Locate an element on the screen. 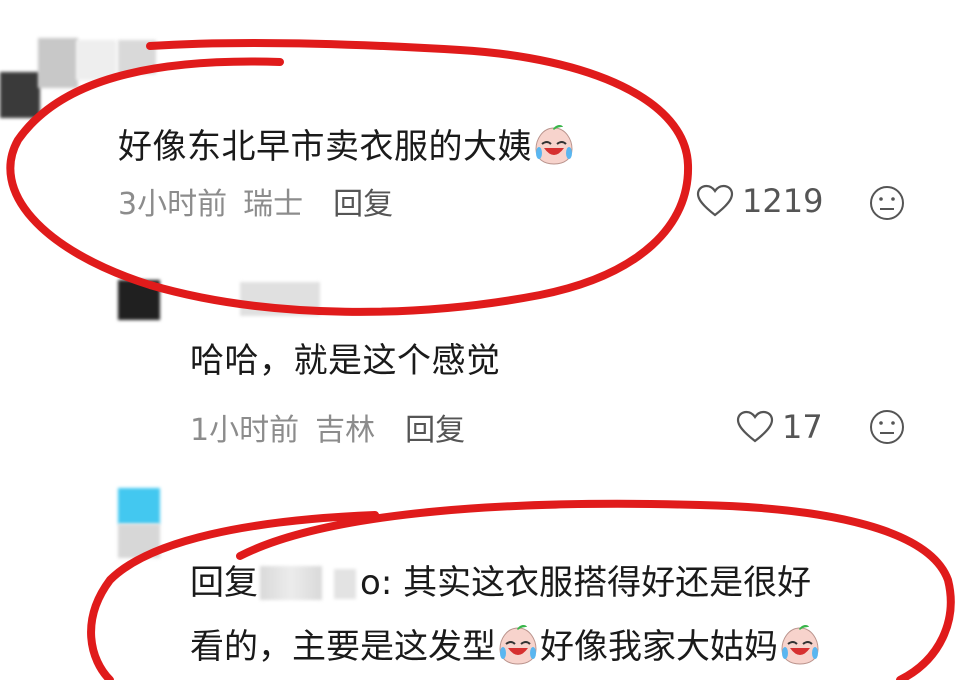 The image size is (960, 680). like-button: 1219 is located at coordinates (759, 201).